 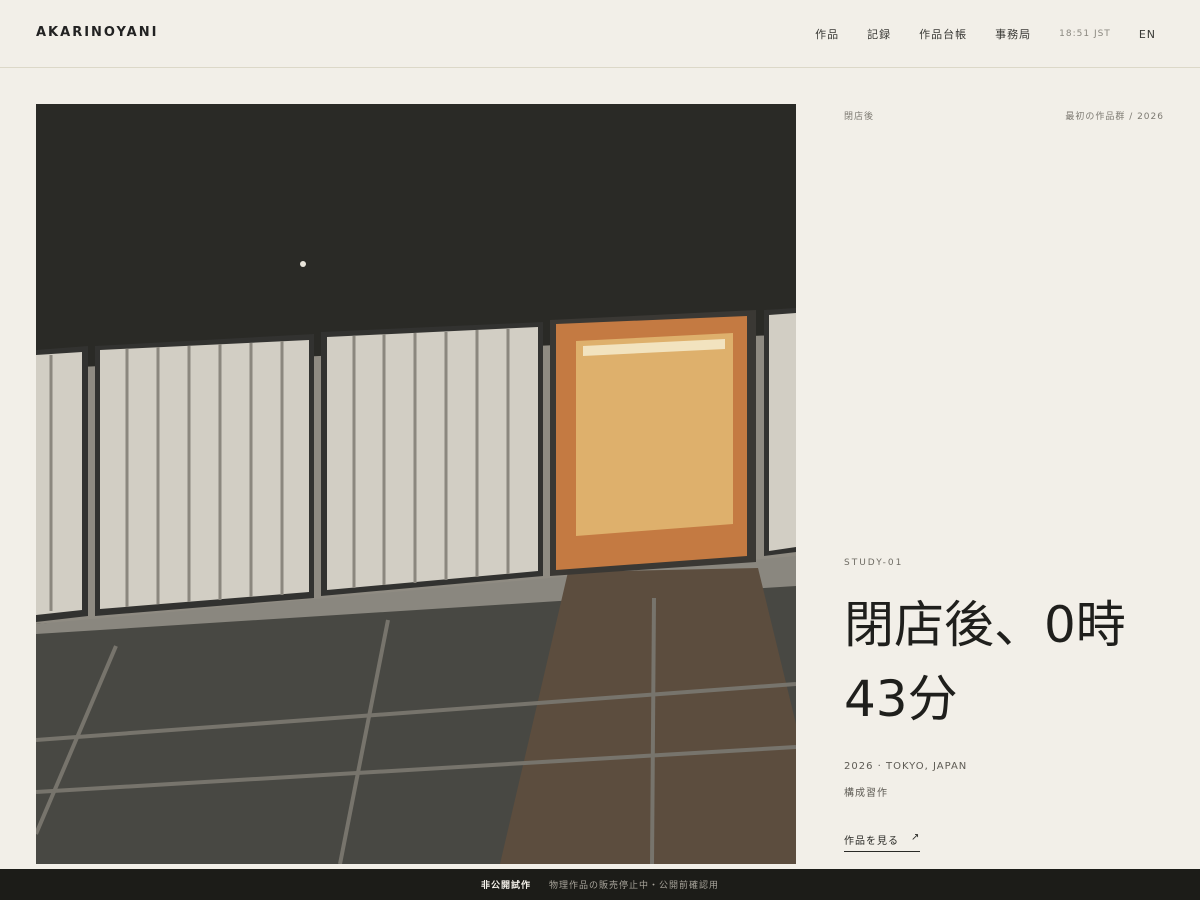 I want to click on work-title-line-1: 閉店後、0時, so click(x=985, y=625).